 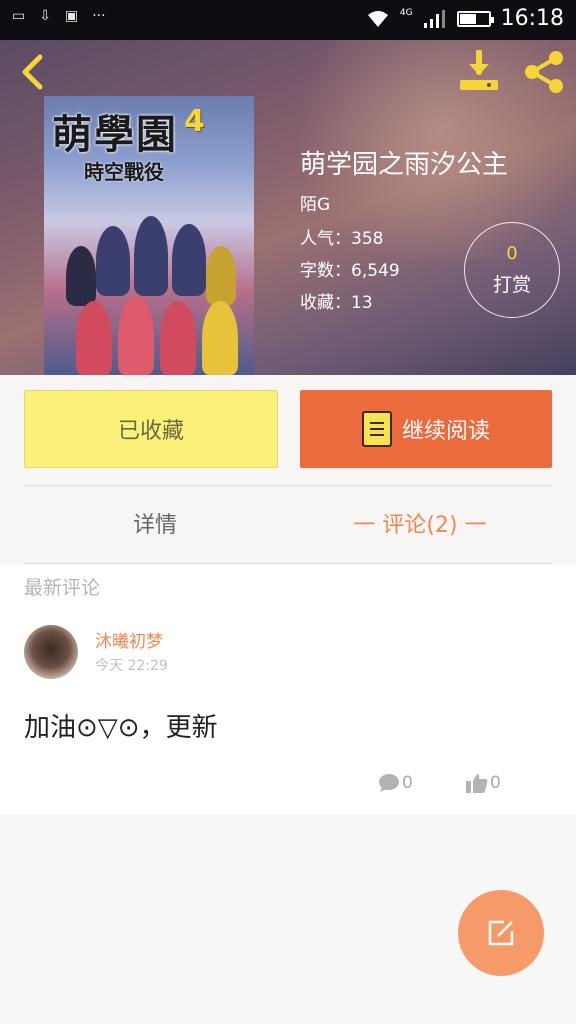 I want to click on share-icon, so click(x=544, y=72).